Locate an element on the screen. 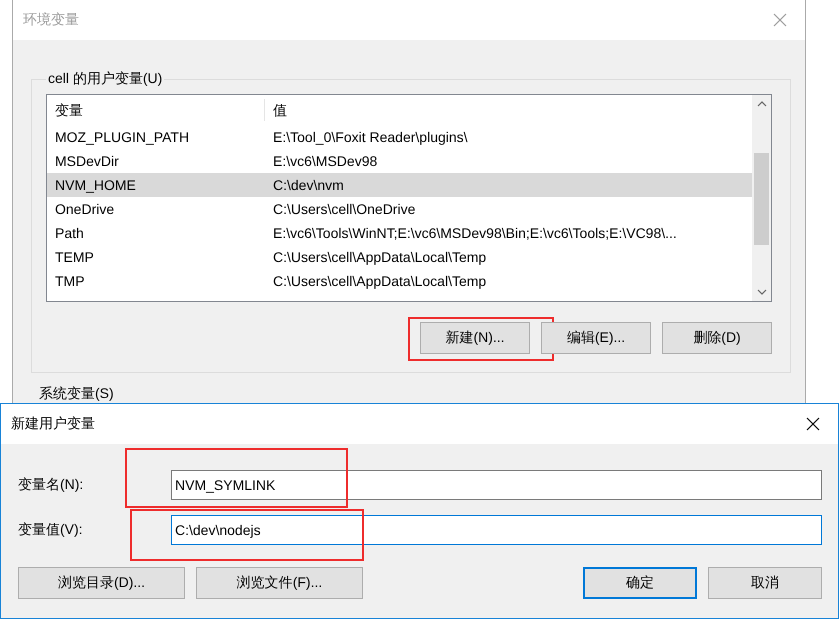  variable-row: NVM_HOME C:\dev\nvm is located at coordinates (399, 185).